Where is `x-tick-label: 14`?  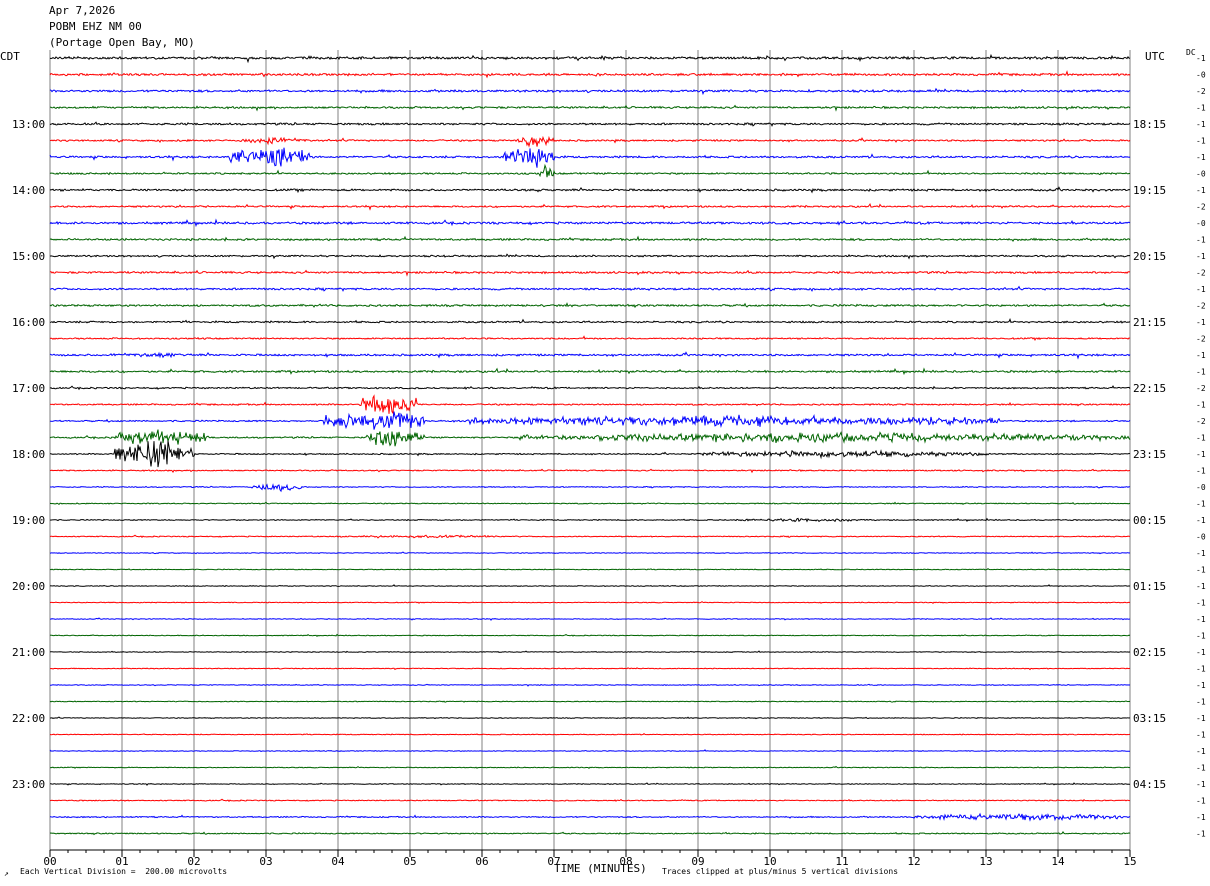 x-tick-label: 14 is located at coordinates (1058, 861).